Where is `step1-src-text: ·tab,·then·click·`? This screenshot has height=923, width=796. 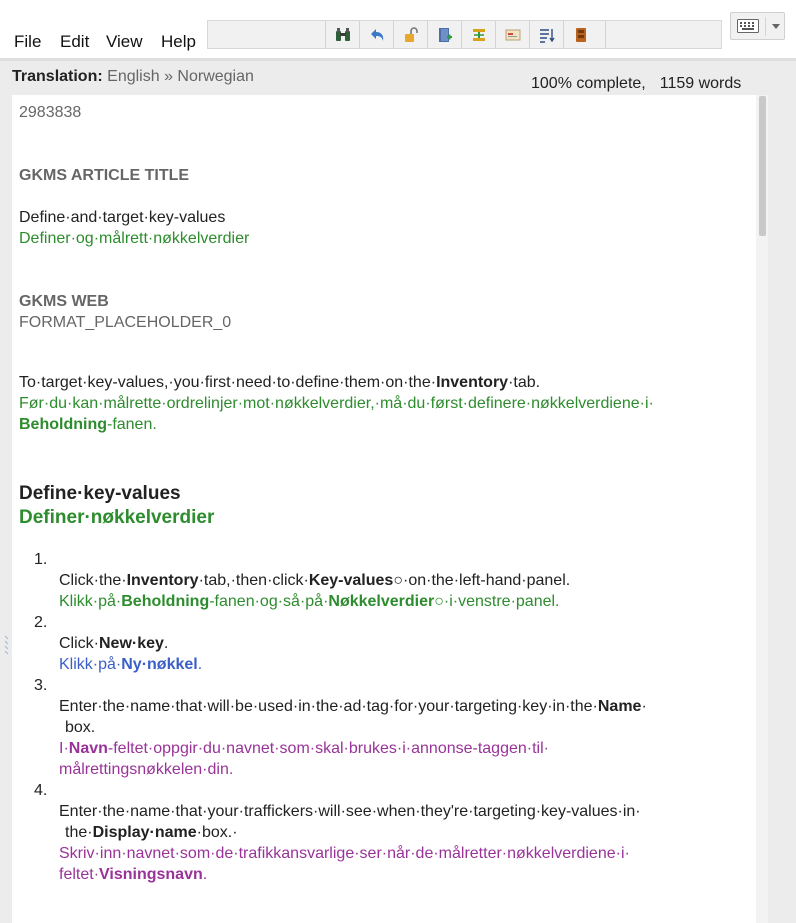
step1-src-text: ·tab,·then·click· is located at coordinates (253, 580).